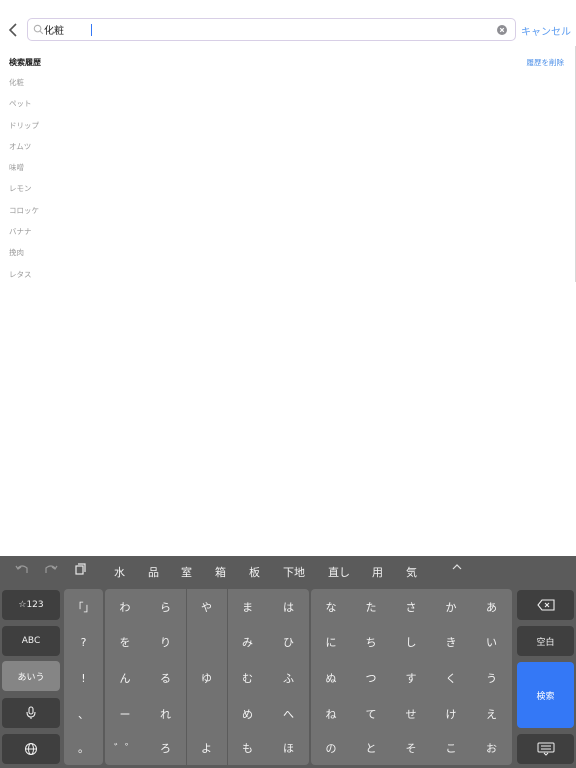 This screenshot has height=768, width=576. I want to click on history-item: レモン, so click(24, 194).